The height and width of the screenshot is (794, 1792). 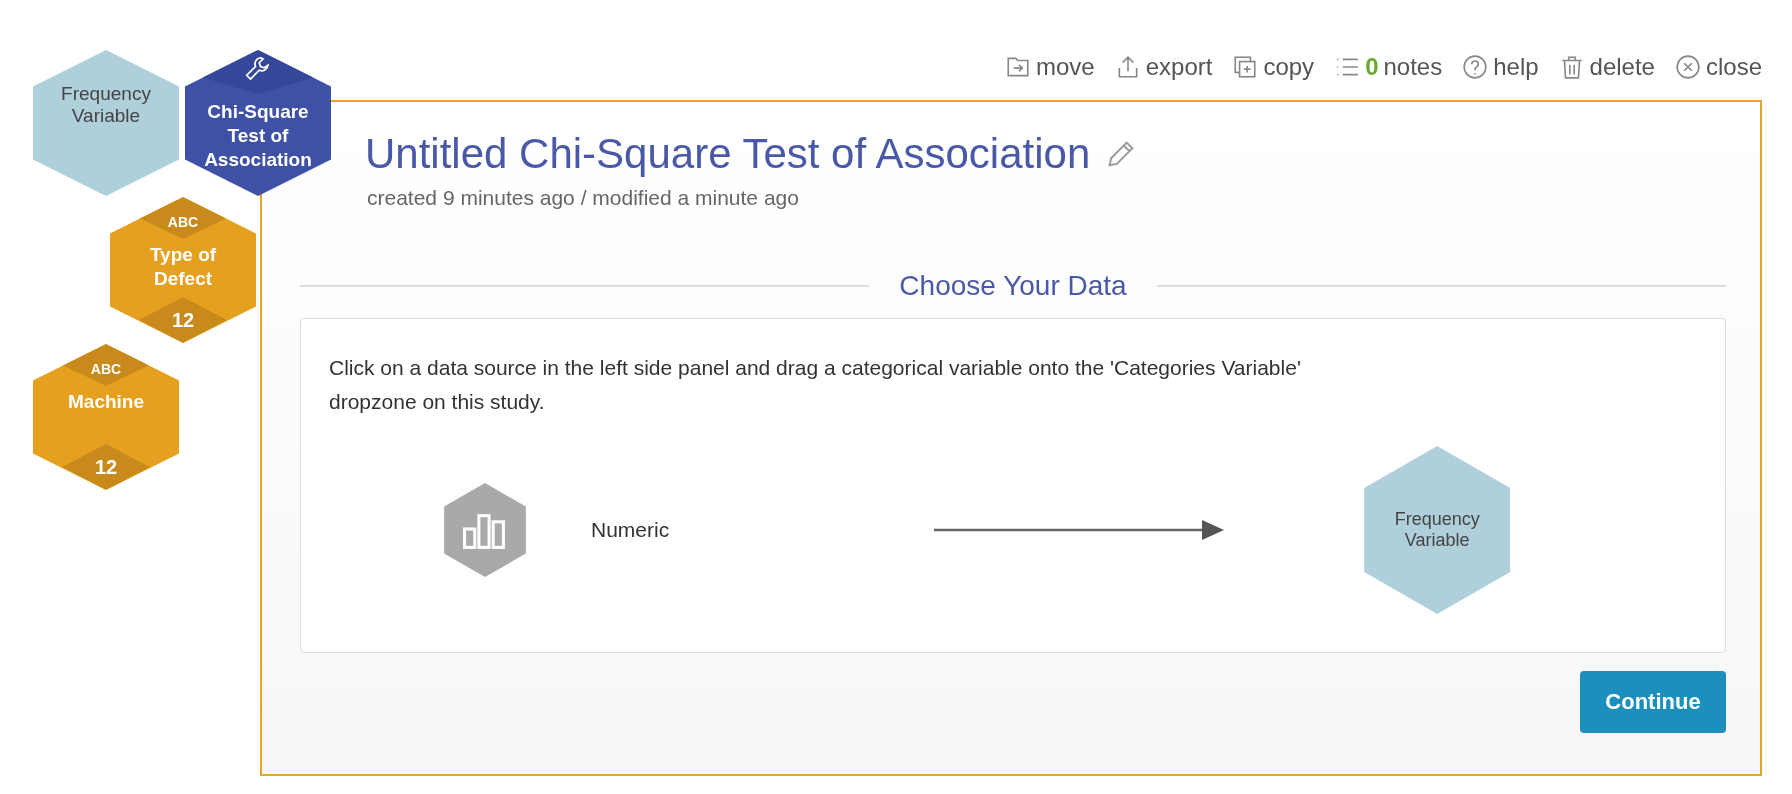 What do you see at coordinates (1653, 702) in the screenshot?
I see `continue-button: Continue` at bounding box center [1653, 702].